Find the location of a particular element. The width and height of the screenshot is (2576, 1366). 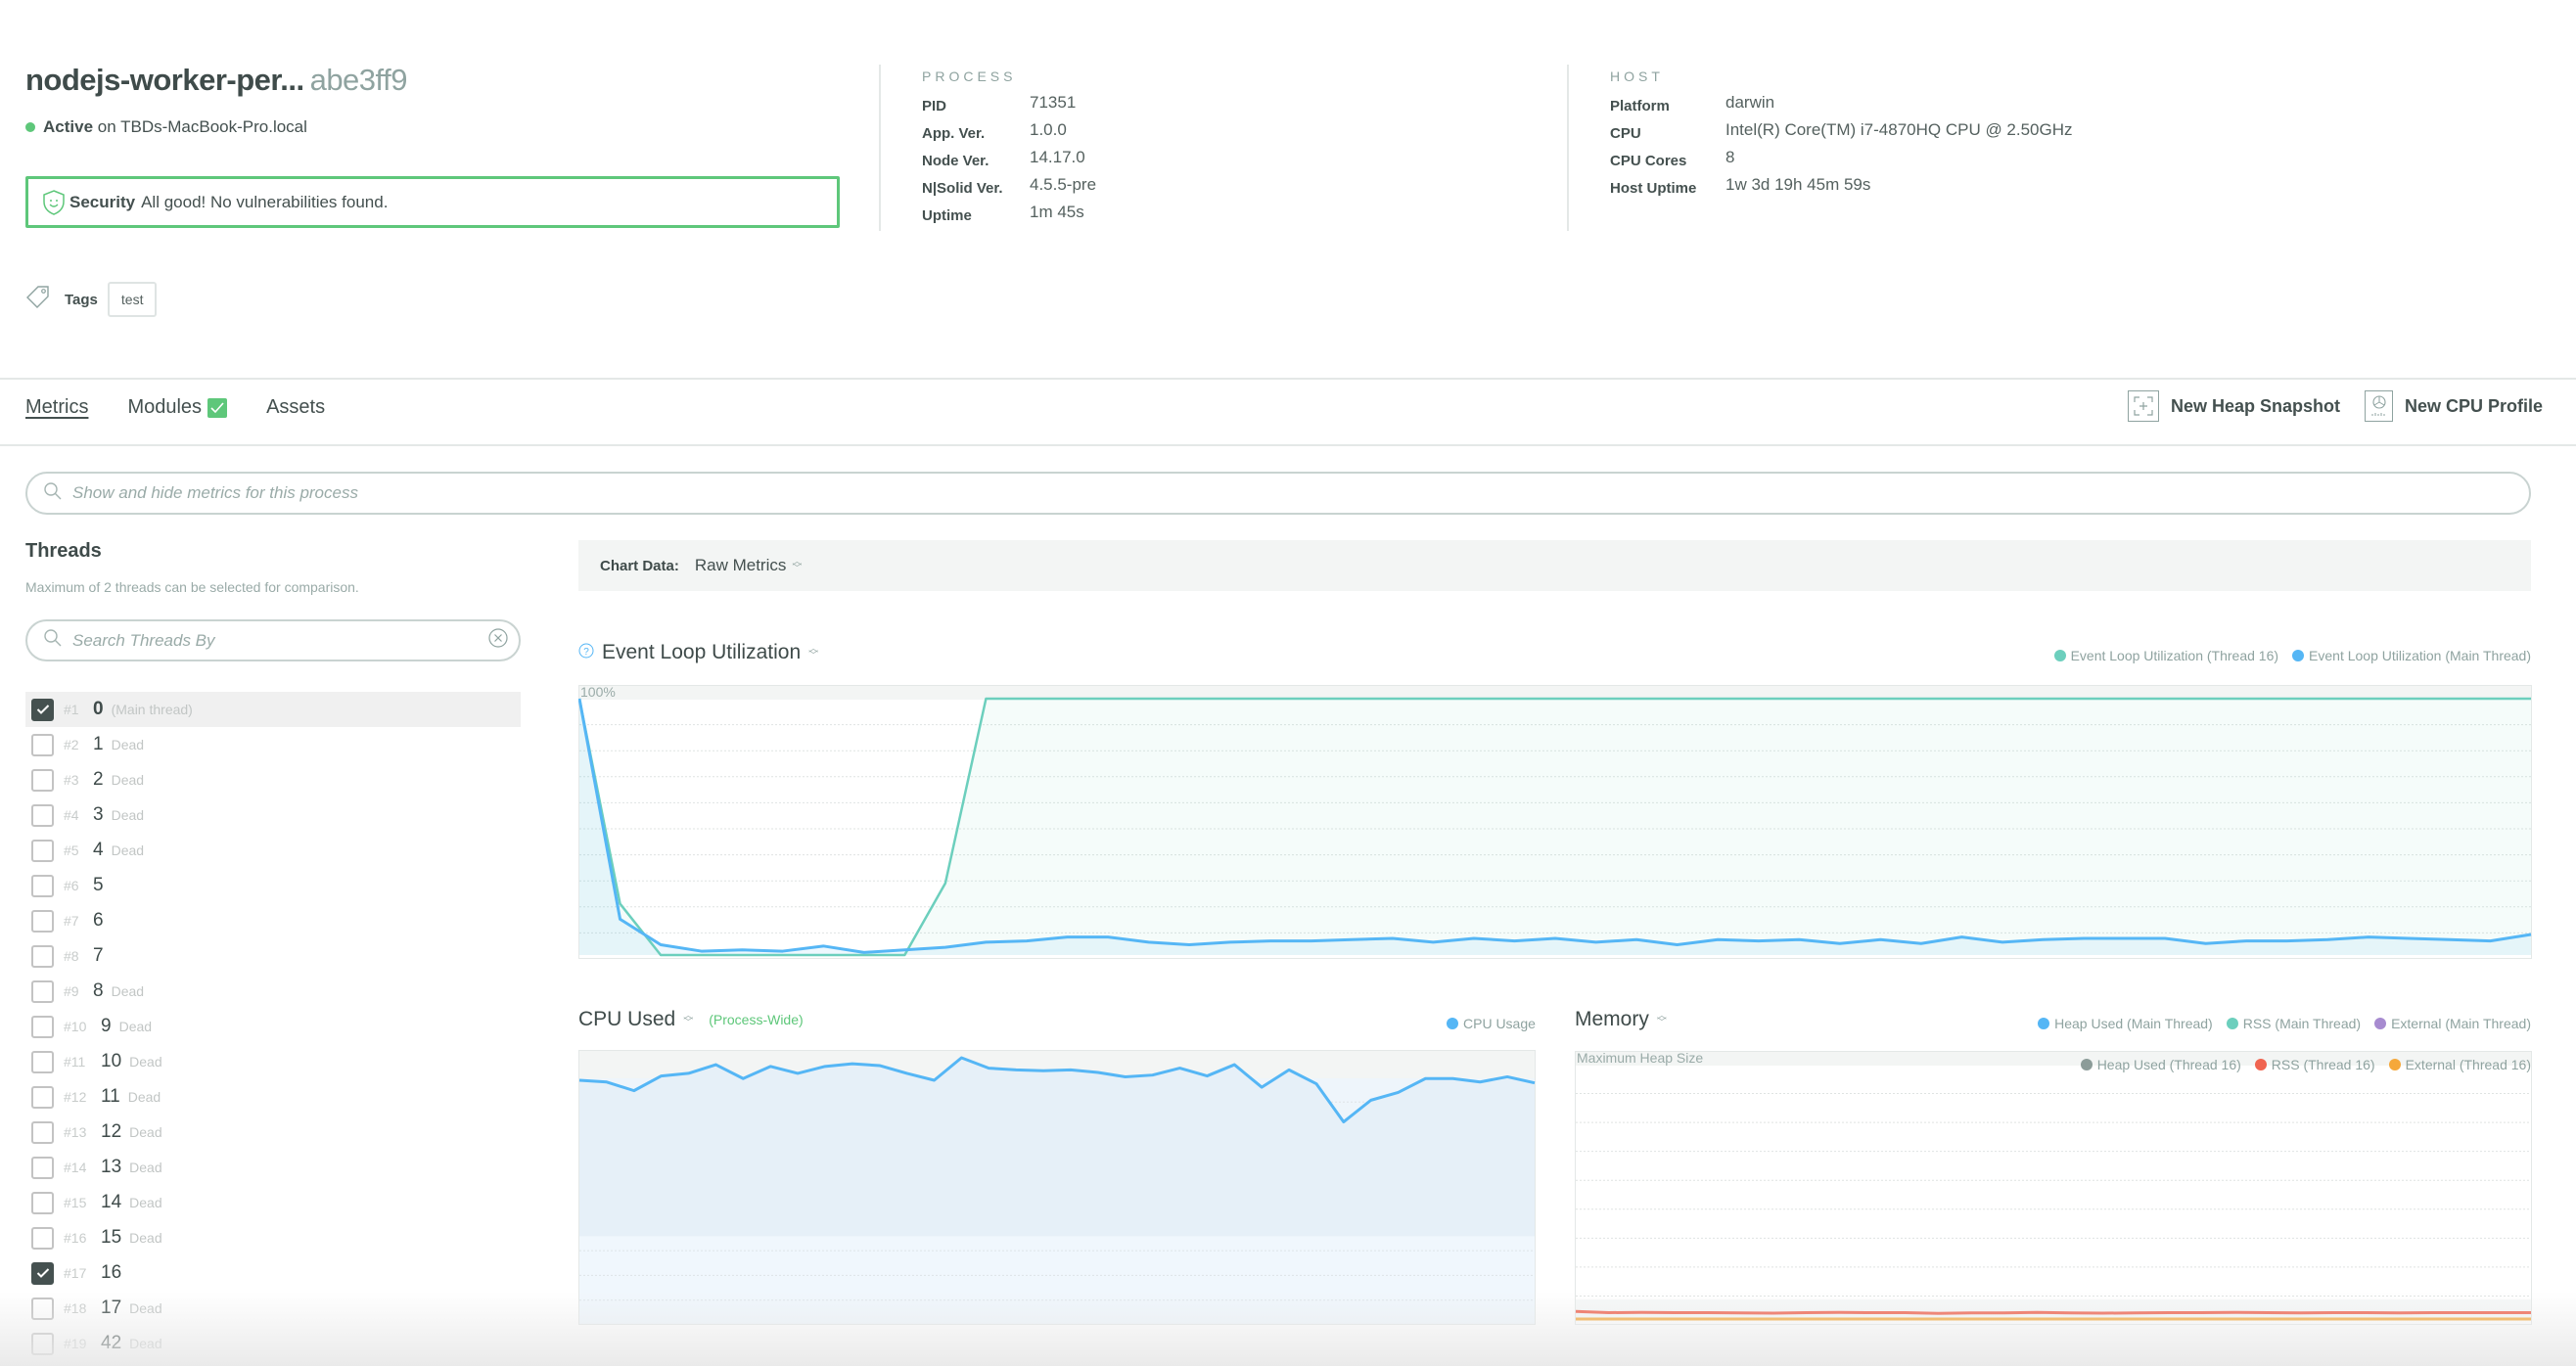

thread-item: #16 15 Dead is located at coordinates (273, 1237).